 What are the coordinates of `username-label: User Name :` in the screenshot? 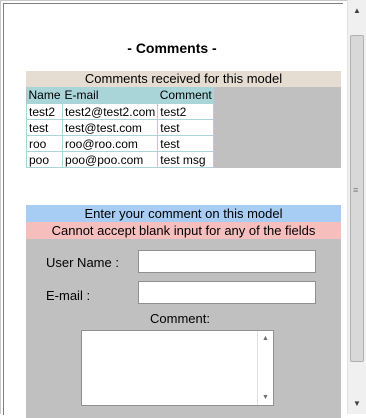 It's located at (82, 262).